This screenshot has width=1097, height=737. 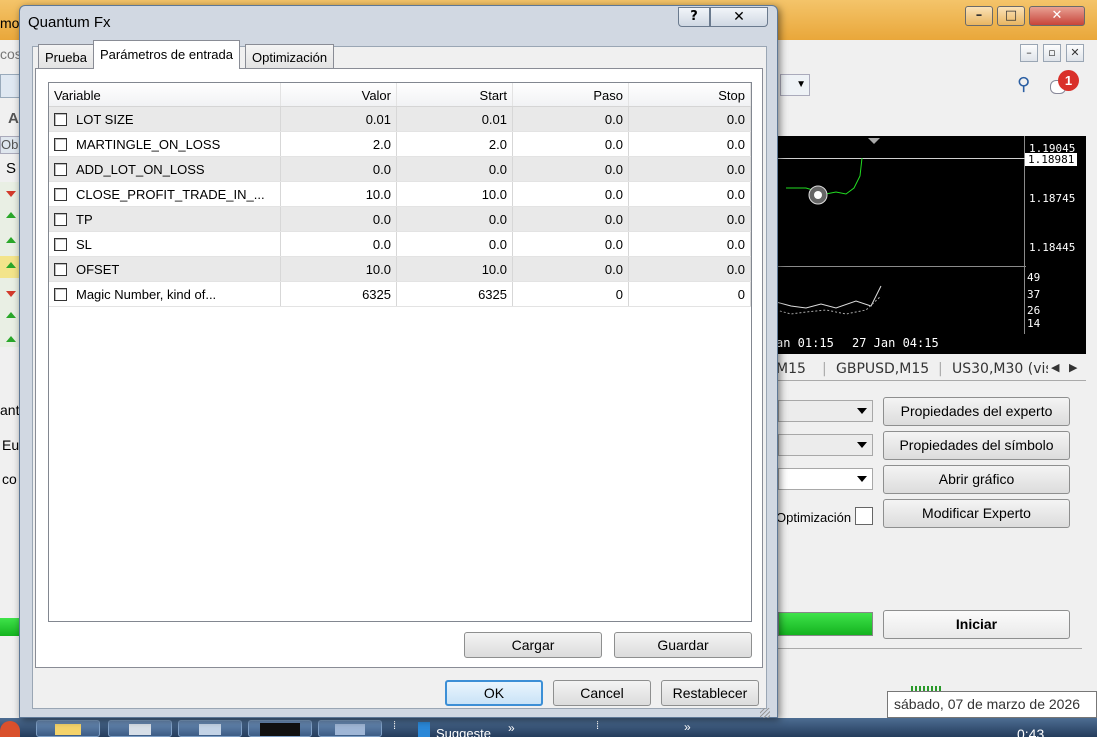 What do you see at coordinates (10, 264) in the screenshot?
I see `trade-list-fragment` at bounding box center [10, 264].